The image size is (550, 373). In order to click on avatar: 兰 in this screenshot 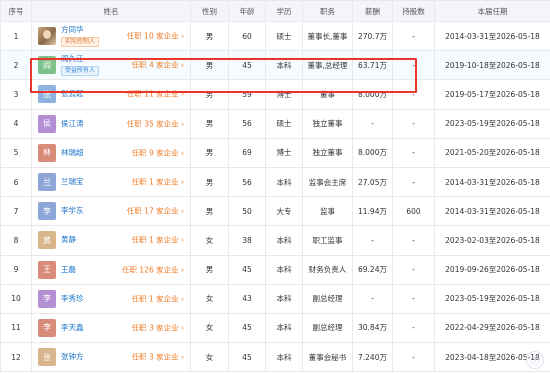, I will do `click(47, 182)`.